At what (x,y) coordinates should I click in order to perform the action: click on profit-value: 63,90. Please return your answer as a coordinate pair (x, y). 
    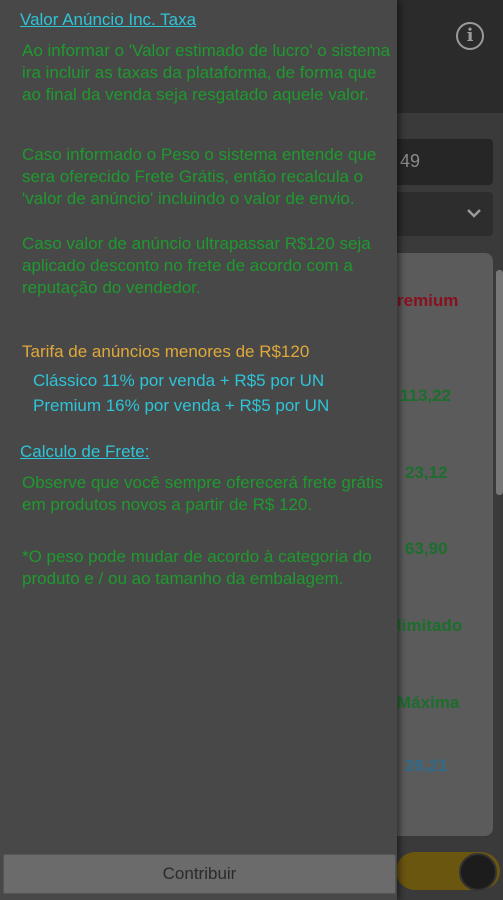
    Looking at the image, I should click on (426, 548).